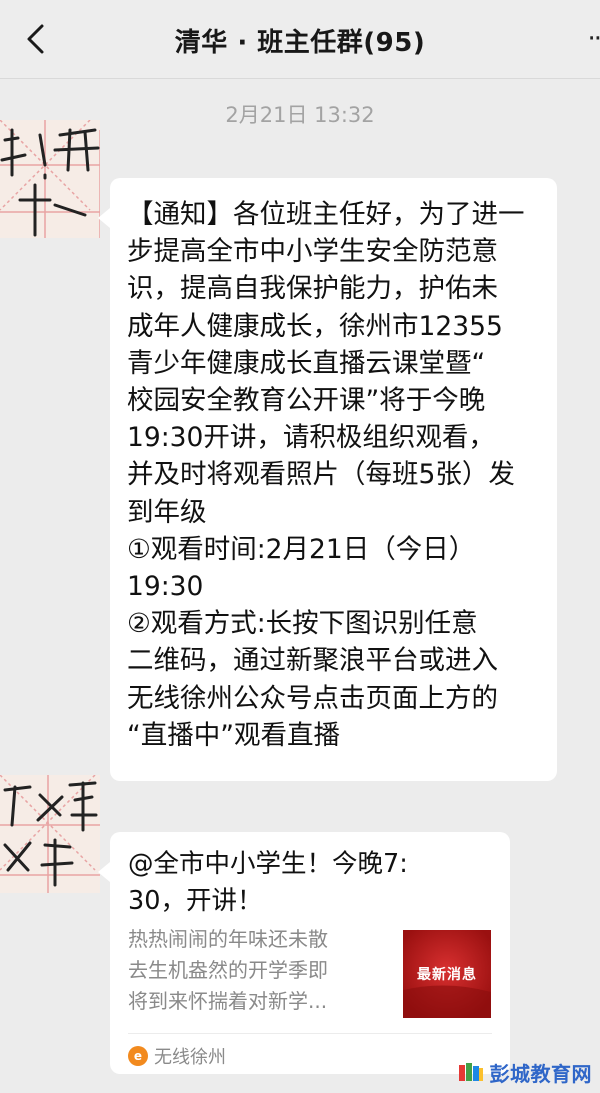 The width and height of the screenshot is (600, 1093). What do you see at coordinates (195, 901) in the screenshot?
I see `article-title-line: 30，开讲！` at bounding box center [195, 901].